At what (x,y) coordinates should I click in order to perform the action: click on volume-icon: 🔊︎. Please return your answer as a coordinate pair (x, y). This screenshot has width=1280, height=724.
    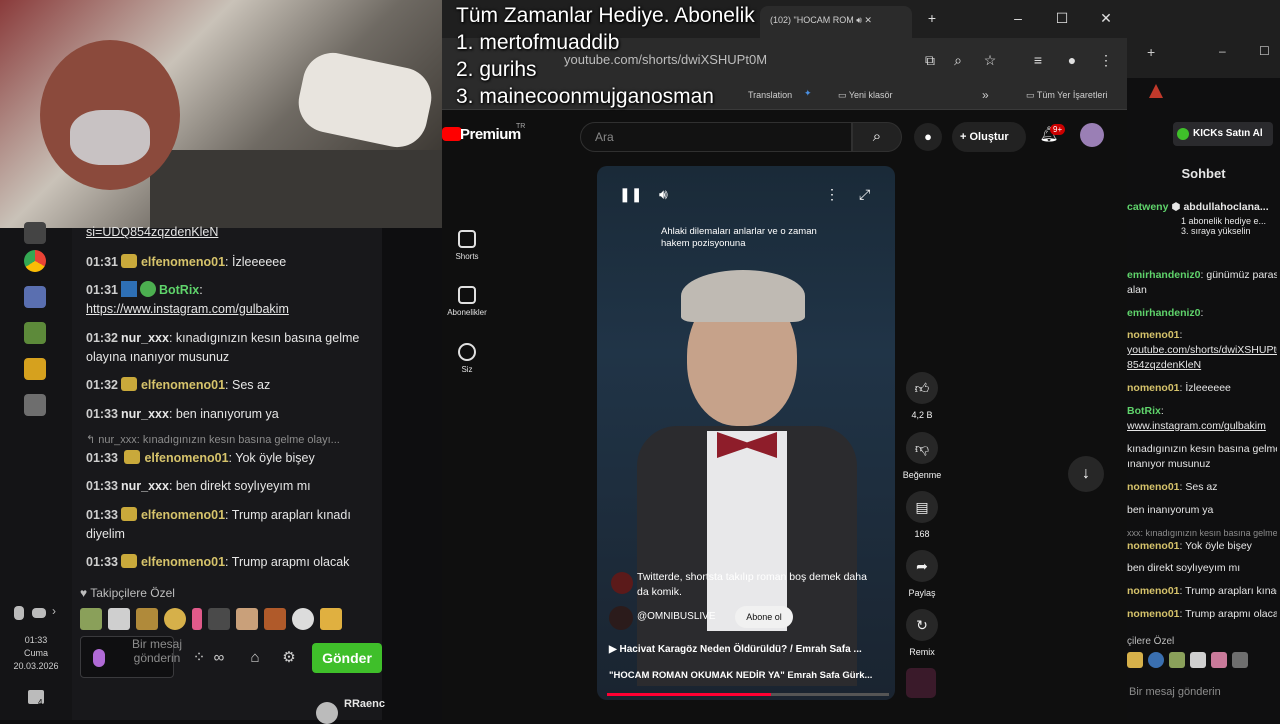
    Looking at the image, I should click on (663, 194).